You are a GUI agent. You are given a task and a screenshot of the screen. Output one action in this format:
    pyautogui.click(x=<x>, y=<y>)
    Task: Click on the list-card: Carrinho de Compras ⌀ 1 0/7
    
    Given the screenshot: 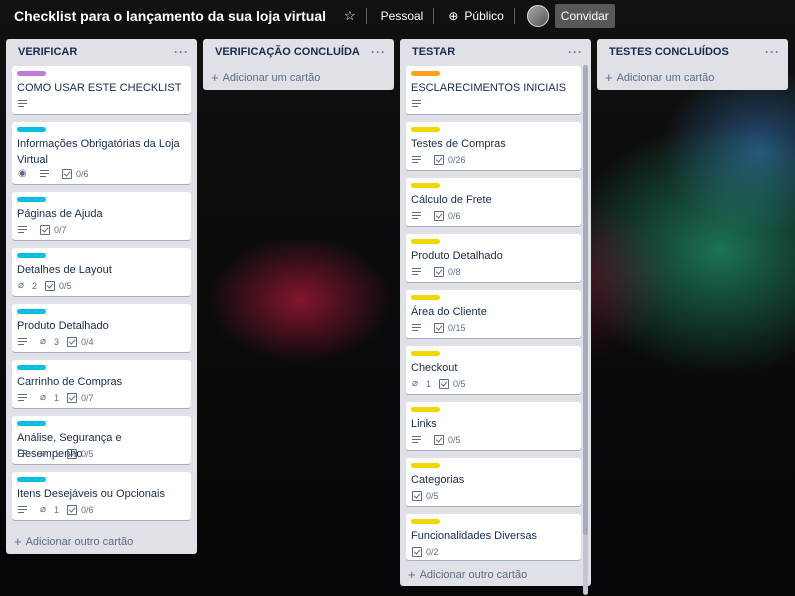 What is the action you would take?
    pyautogui.click(x=101, y=384)
    